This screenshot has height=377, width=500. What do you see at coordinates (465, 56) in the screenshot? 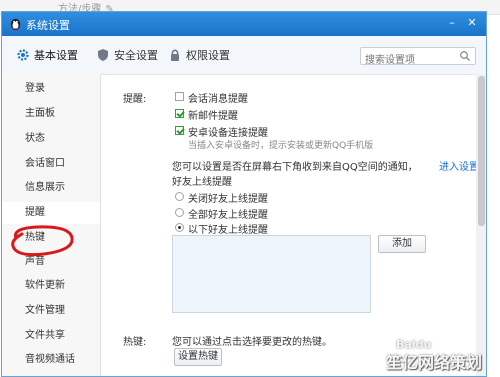
I see `search-icon` at bounding box center [465, 56].